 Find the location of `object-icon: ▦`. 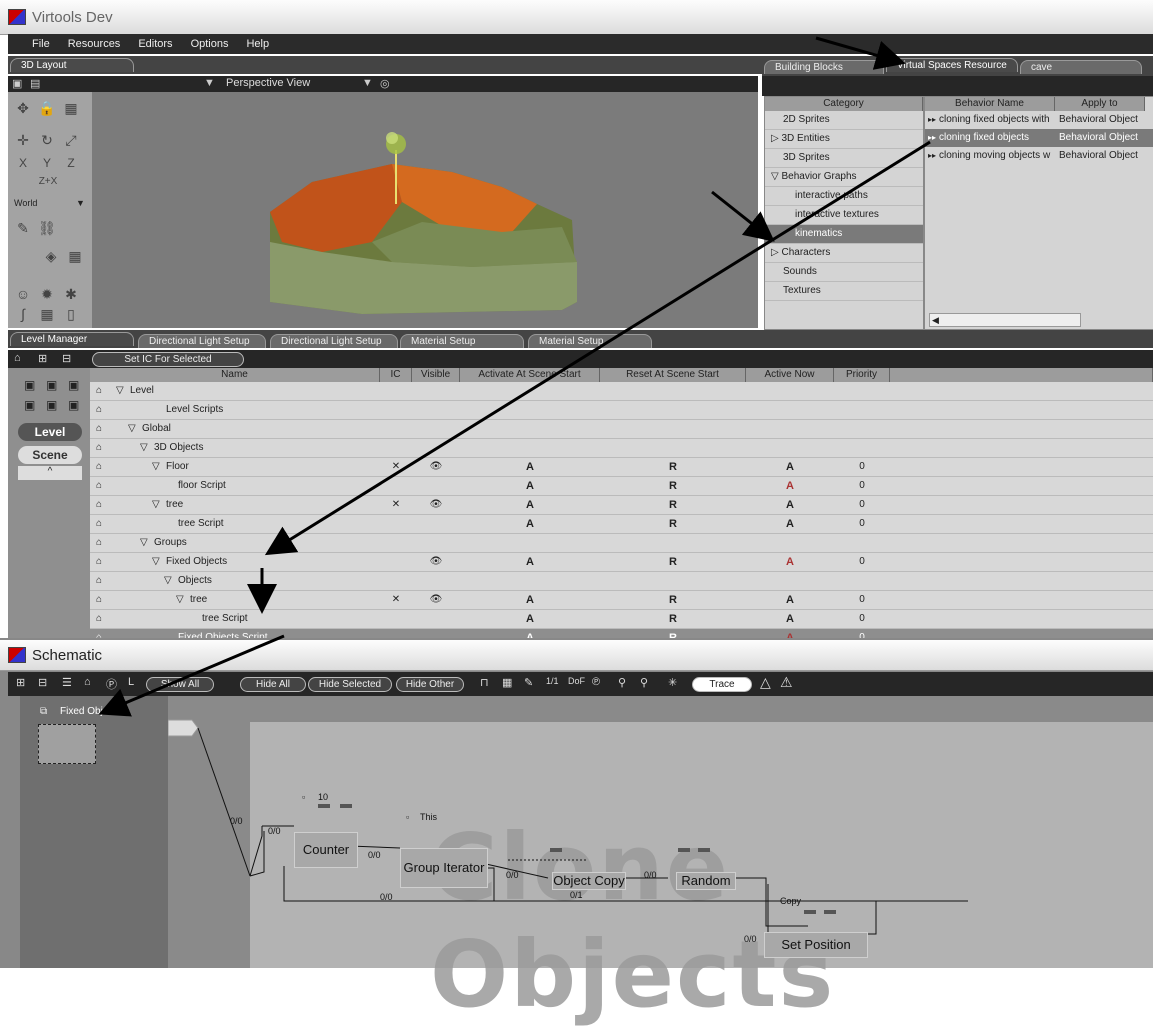

object-icon: ▦ is located at coordinates (71, 108).